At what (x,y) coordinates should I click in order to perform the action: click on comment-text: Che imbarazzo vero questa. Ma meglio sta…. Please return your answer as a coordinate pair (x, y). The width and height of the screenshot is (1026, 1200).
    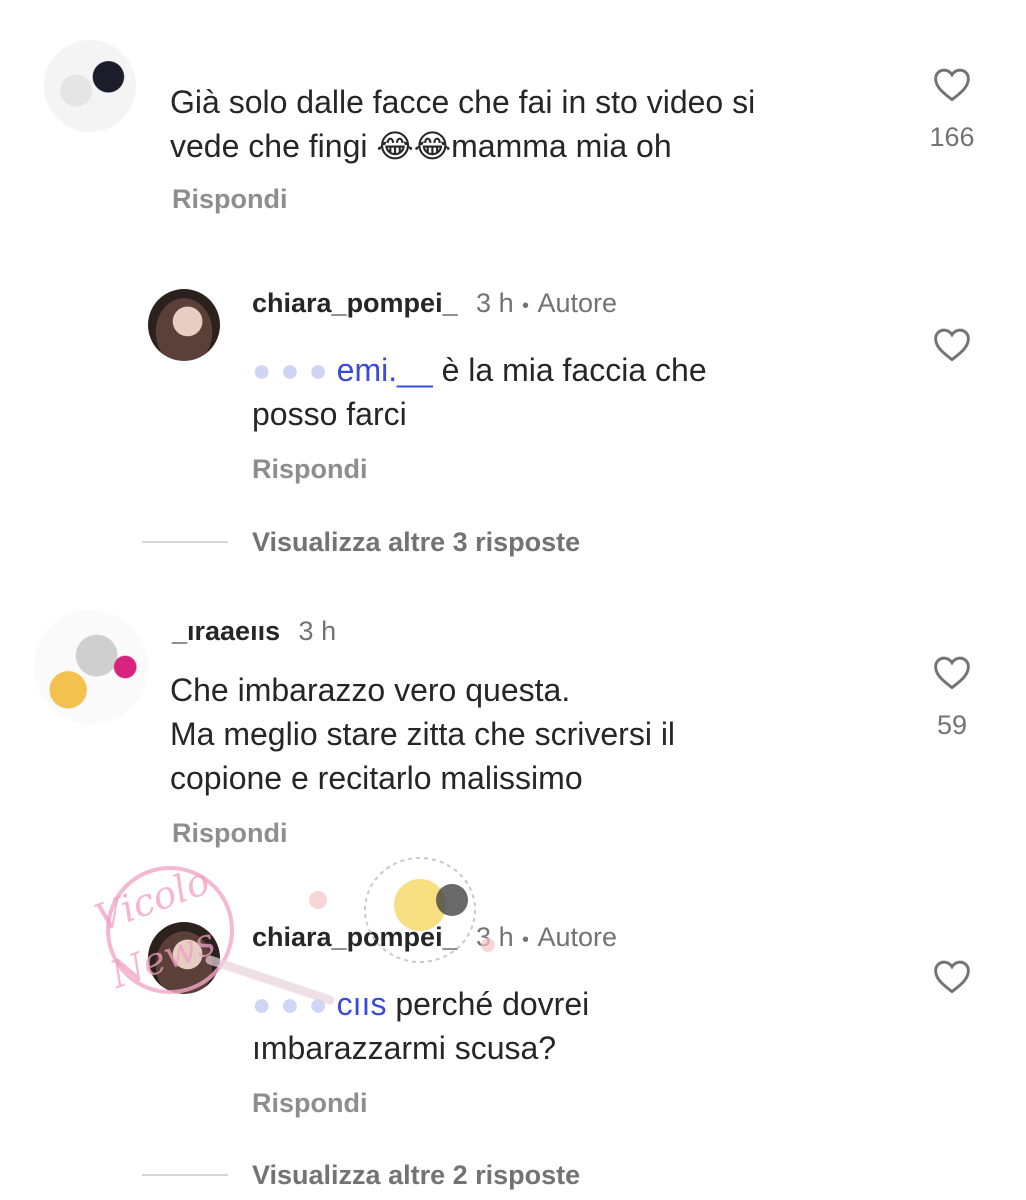
    Looking at the image, I should click on (530, 734).